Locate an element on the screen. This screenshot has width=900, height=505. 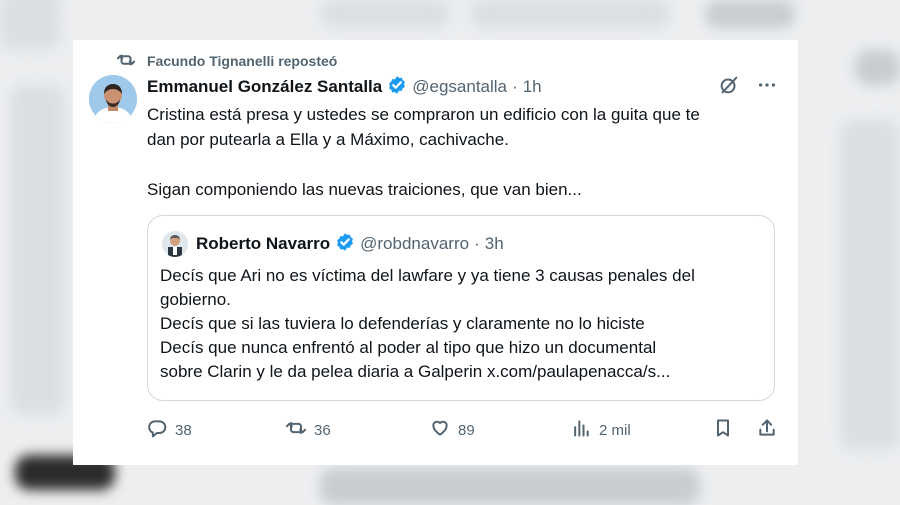
author-handle: @egsantalla is located at coordinates (459, 87).